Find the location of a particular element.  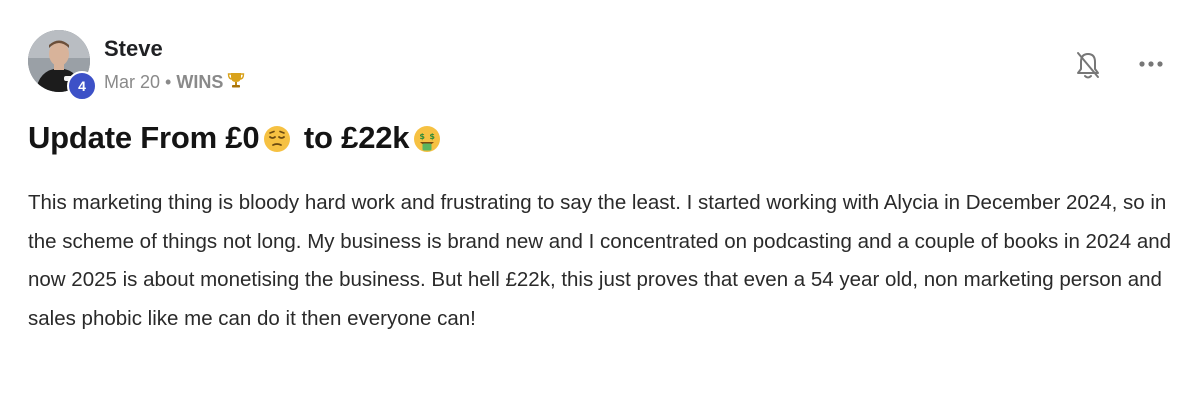

post-category: WINS is located at coordinates (199, 82).